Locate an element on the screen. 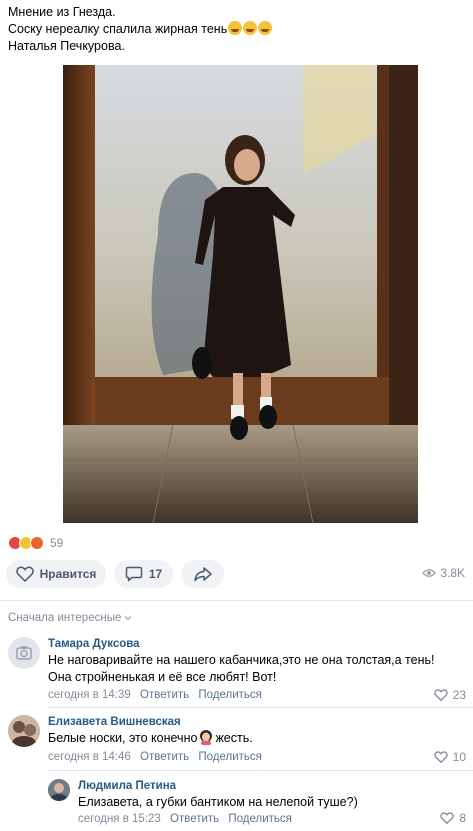 The image size is (473, 831). comment-like-button: 10 is located at coordinates (449, 757).